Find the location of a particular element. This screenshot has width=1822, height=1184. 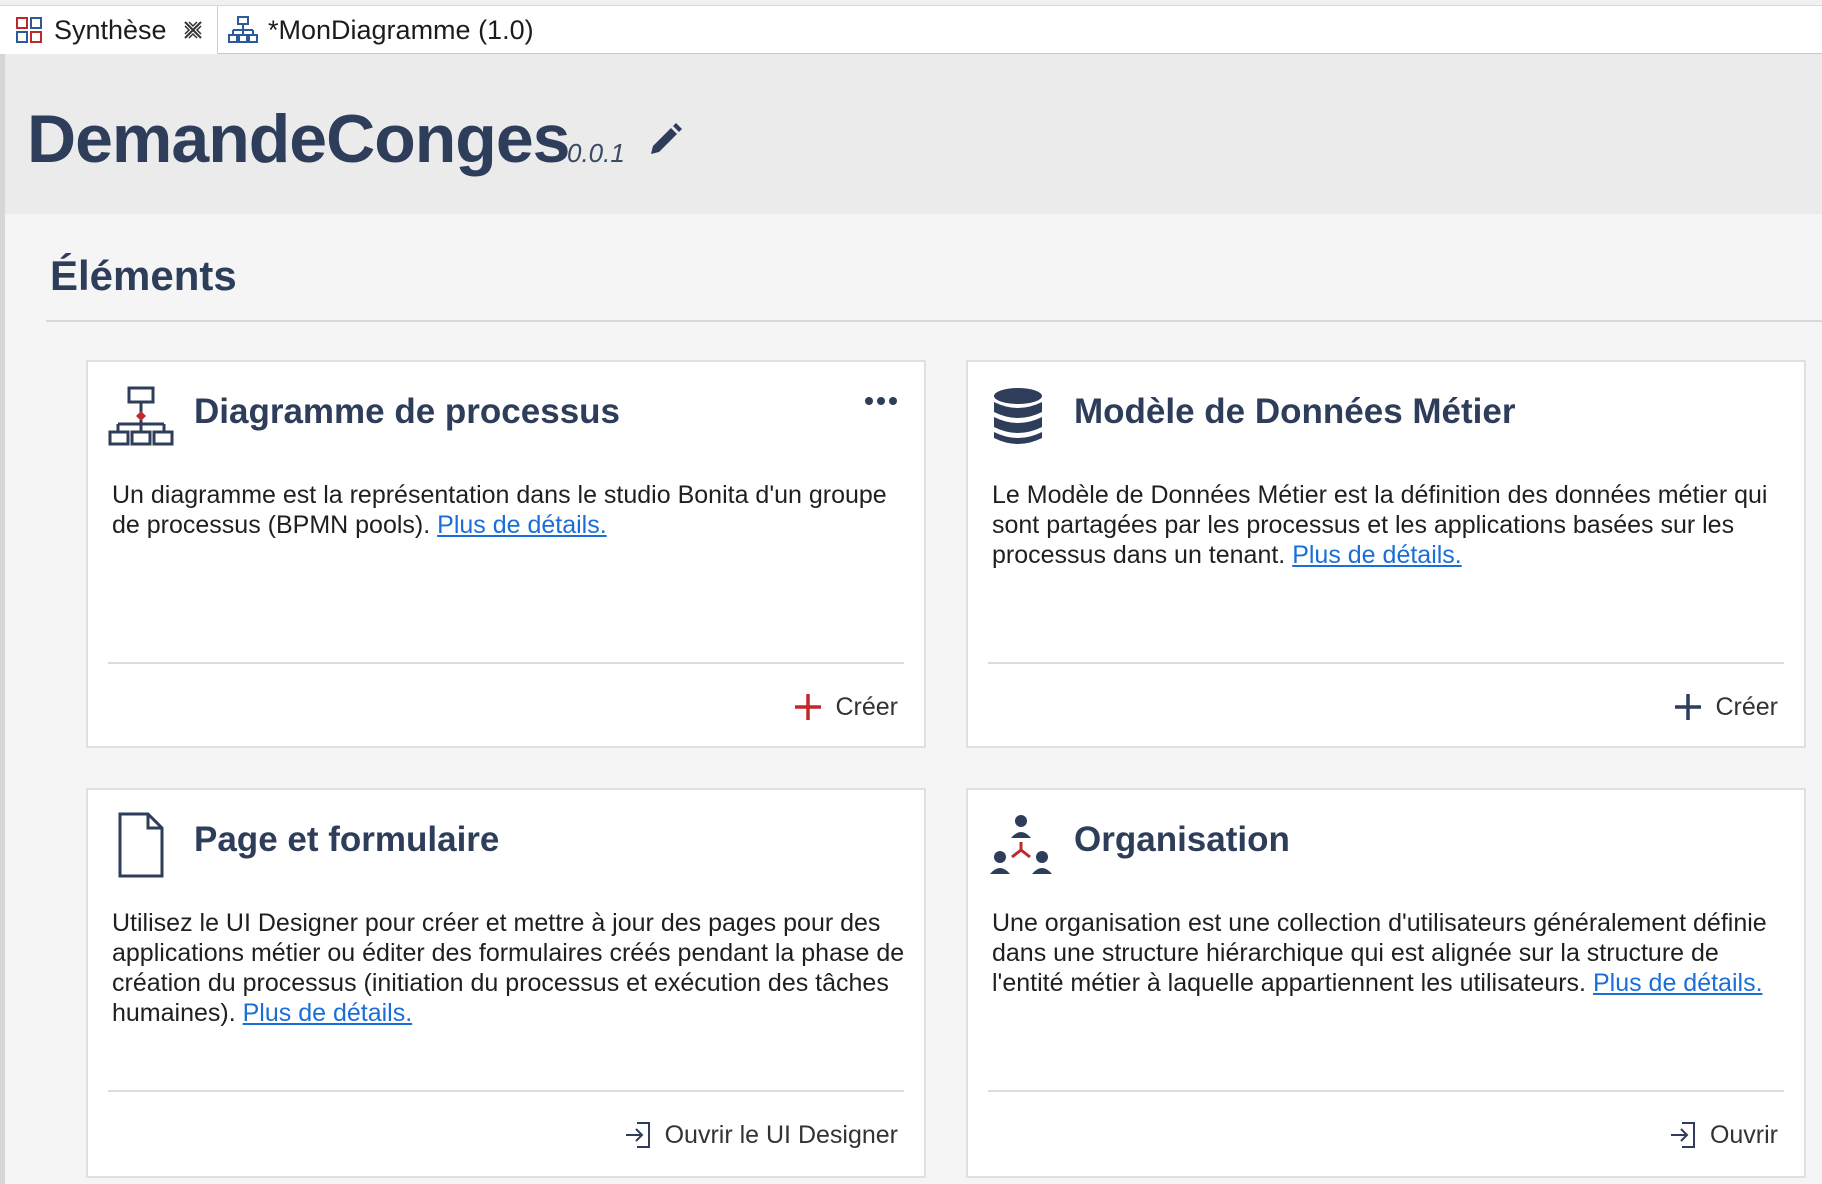

open-button-label: Ouvrir is located at coordinates (1743, 1134).